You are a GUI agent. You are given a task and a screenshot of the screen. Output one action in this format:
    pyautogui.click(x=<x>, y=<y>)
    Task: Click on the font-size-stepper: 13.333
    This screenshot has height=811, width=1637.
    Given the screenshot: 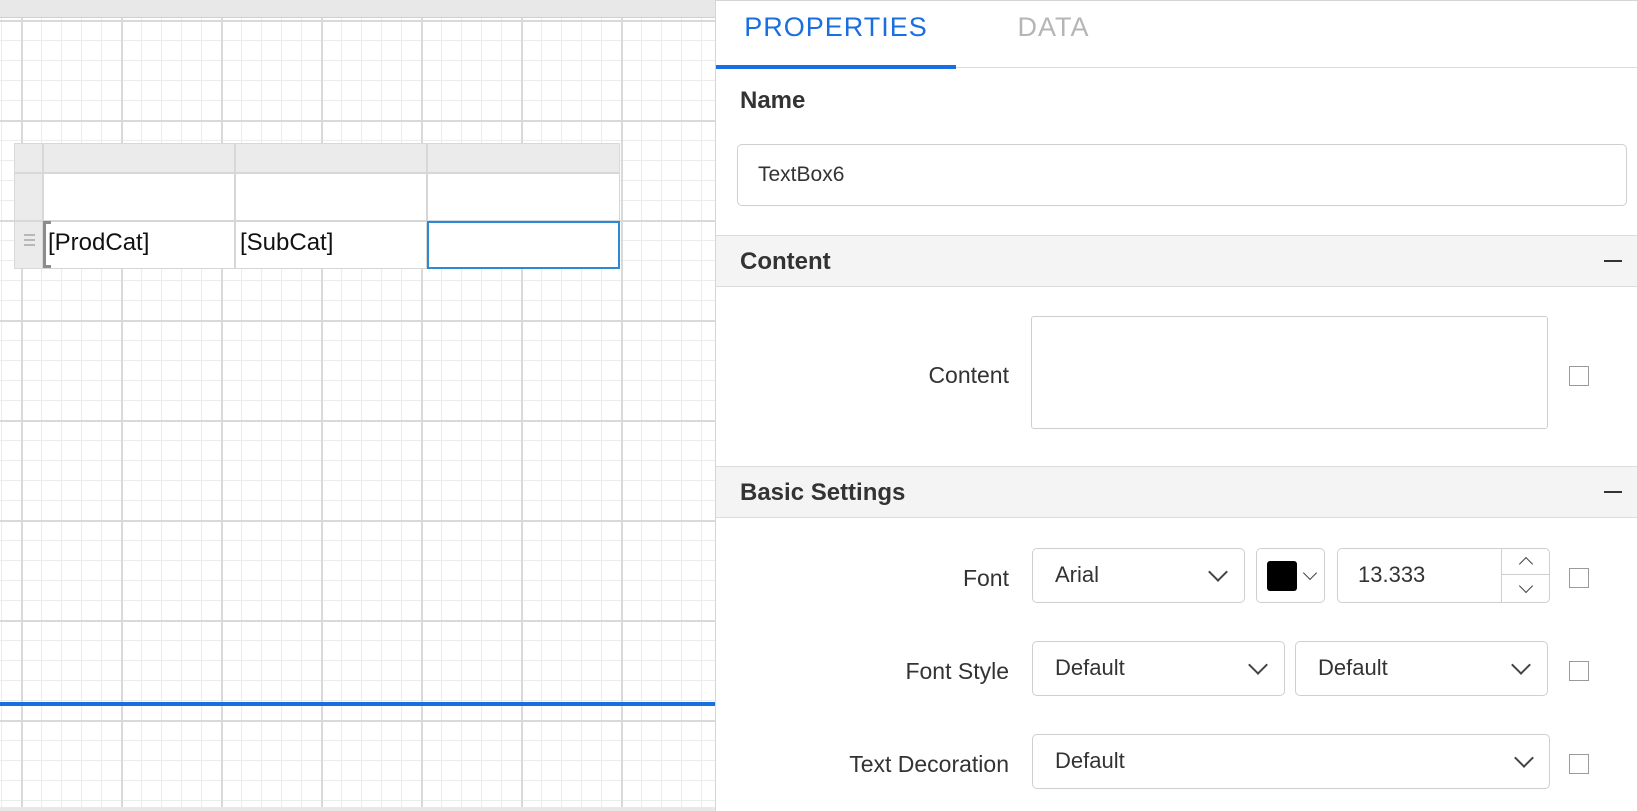 What is the action you would take?
    pyautogui.click(x=1443, y=575)
    